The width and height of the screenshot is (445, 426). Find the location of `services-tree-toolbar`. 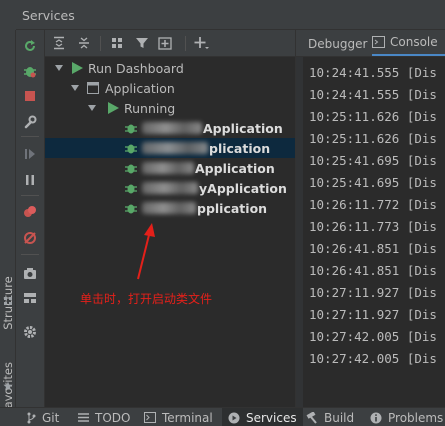

services-tree-toolbar is located at coordinates (170, 43).